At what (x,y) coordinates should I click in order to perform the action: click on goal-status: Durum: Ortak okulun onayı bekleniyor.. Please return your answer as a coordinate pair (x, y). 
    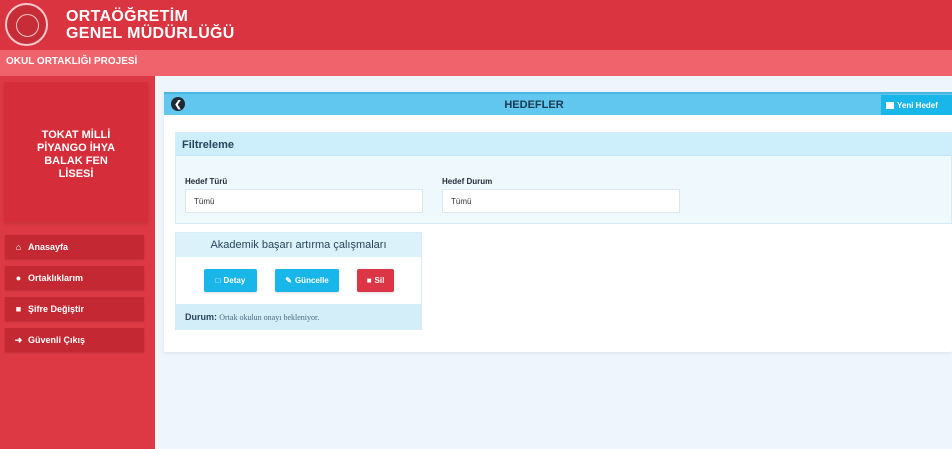
    Looking at the image, I should click on (298, 316).